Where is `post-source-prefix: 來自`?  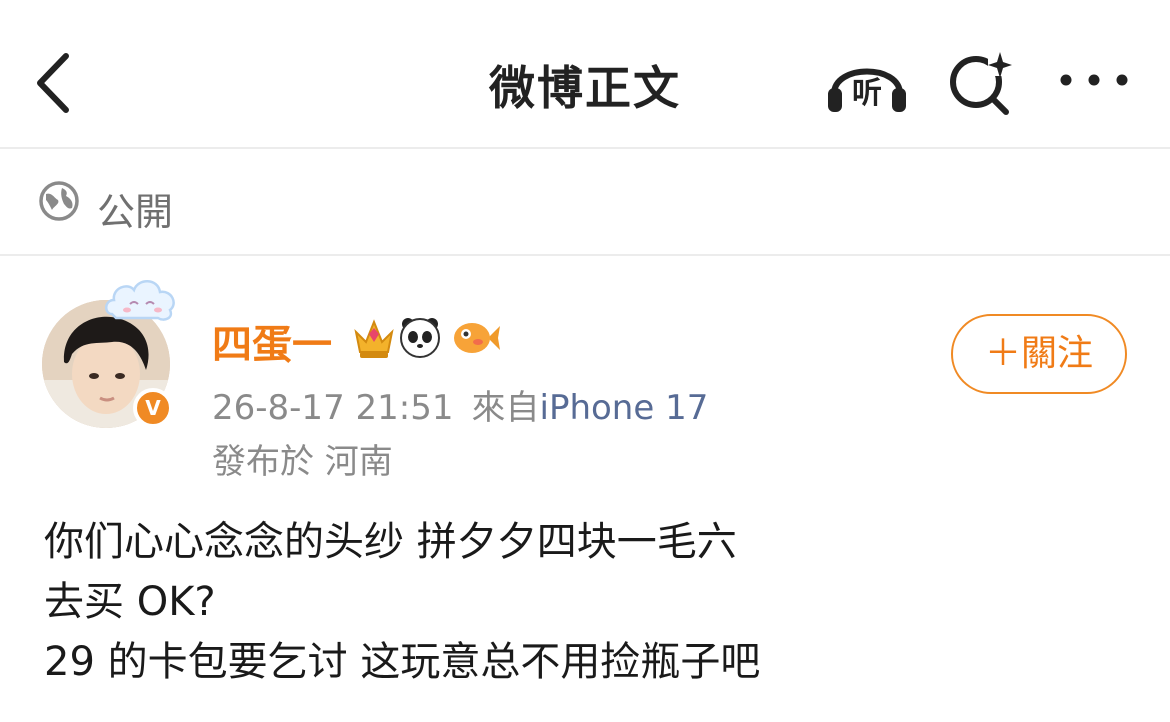
post-source-prefix: 來自 is located at coordinates (505, 408).